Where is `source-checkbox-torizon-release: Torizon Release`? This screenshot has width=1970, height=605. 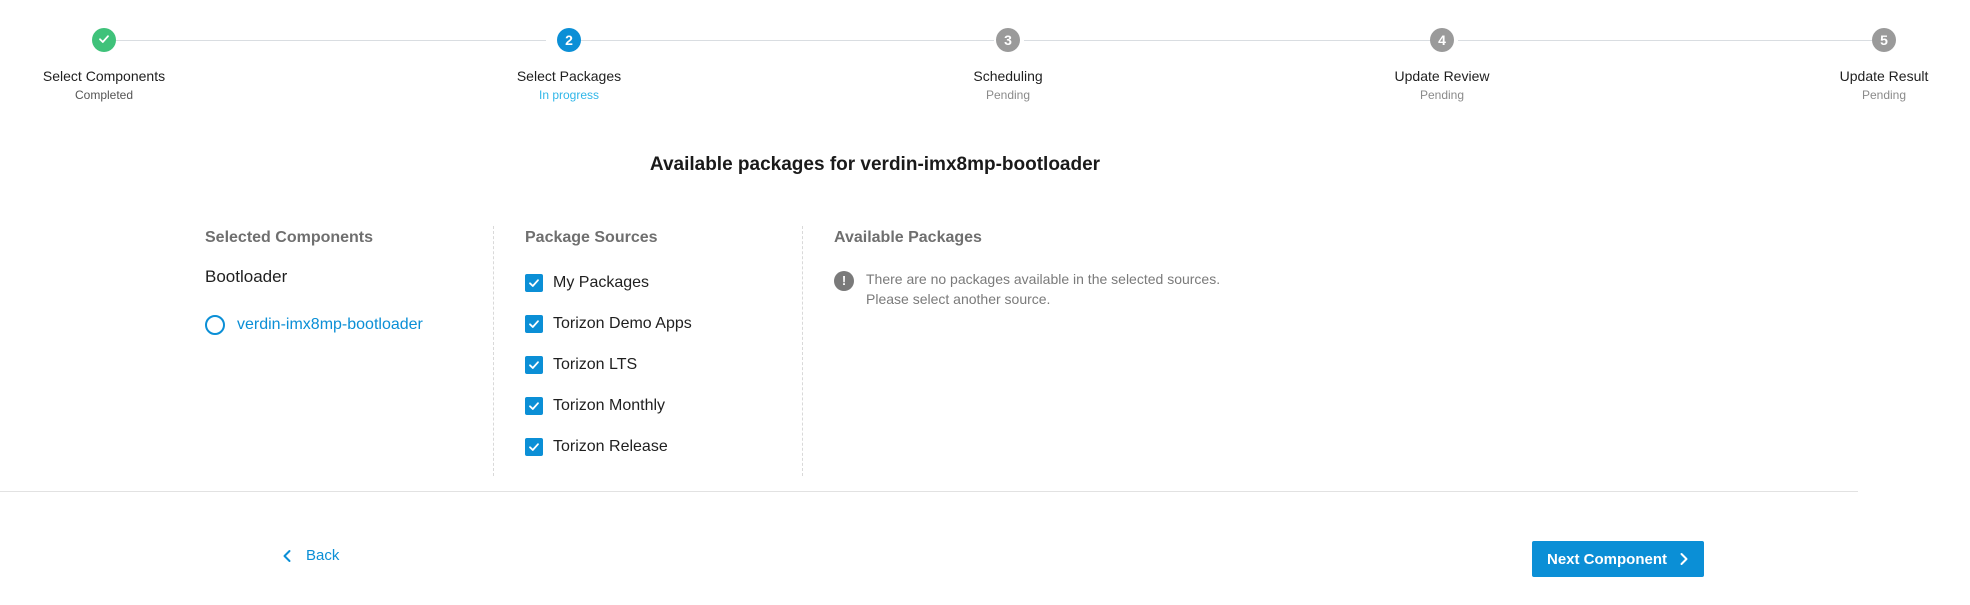 source-checkbox-torizon-release: Torizon Release is located at coordinates (675, 446).